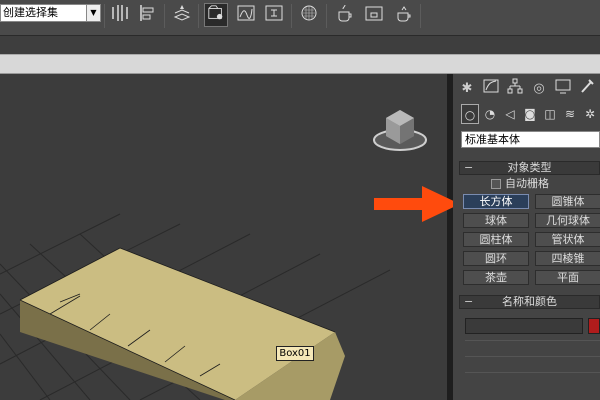  Describe the element at coordinates (417, 206) in the screenshot. I see `annotation-arrow-icon` at that location.